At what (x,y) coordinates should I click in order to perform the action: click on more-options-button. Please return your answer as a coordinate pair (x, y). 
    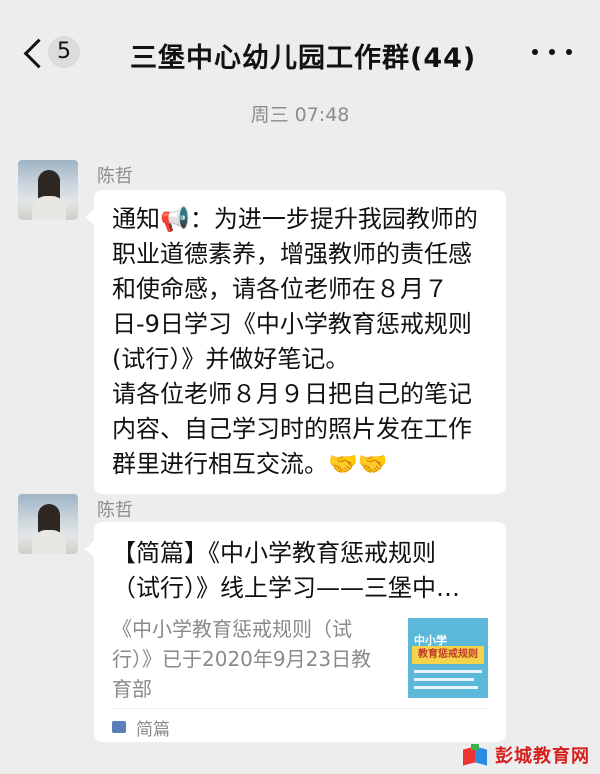
    Looking at the image, I should click on (552, 52).